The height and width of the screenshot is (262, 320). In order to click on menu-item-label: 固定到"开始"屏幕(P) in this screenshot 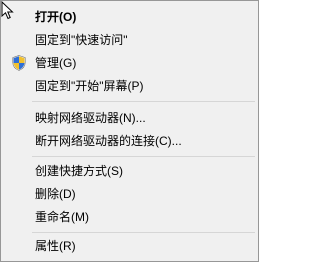, I will do `click(89, 86)`.